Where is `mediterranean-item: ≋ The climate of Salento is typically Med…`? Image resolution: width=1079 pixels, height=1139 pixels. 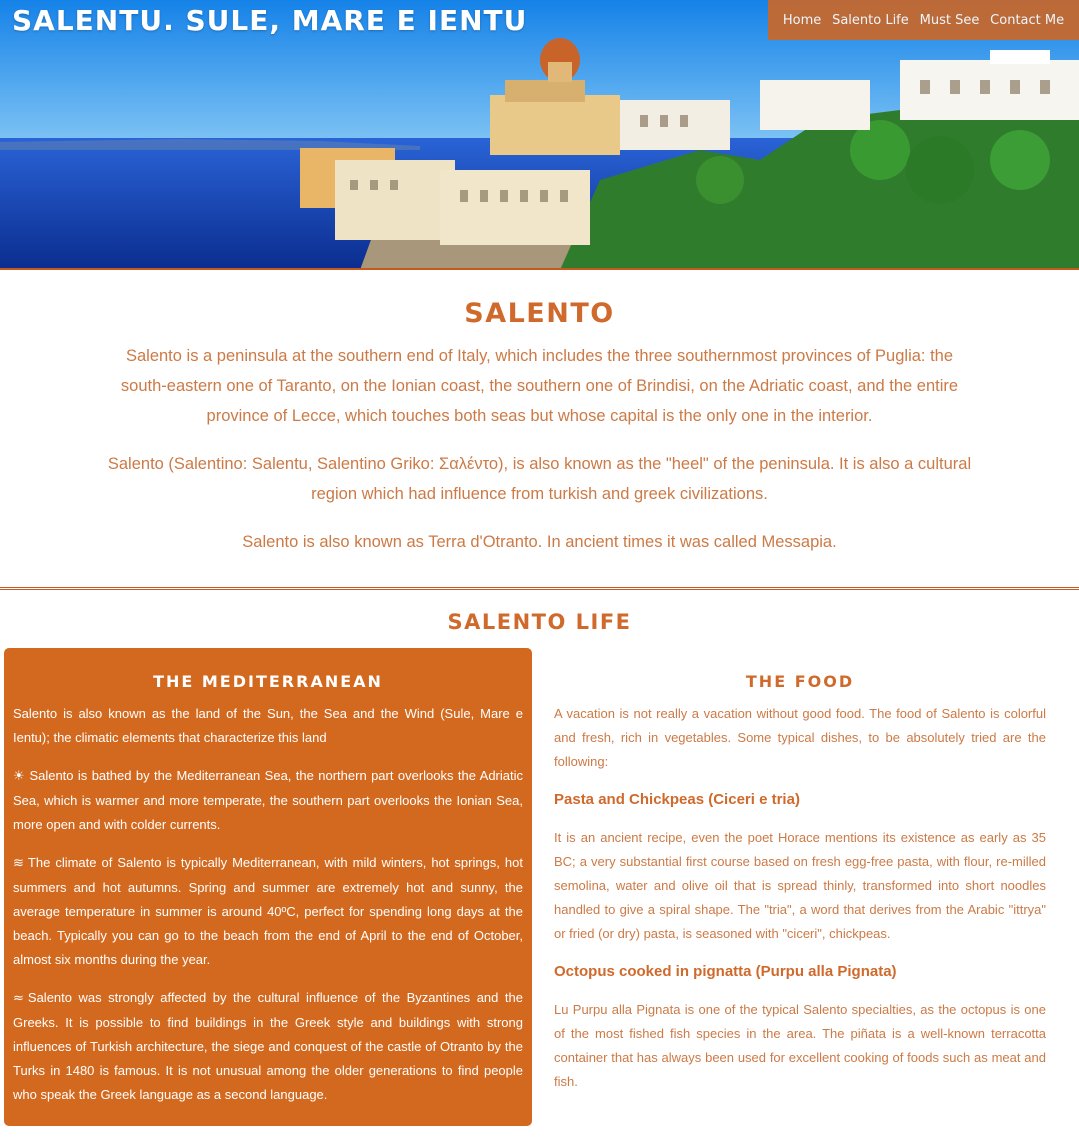 mediterranean-item: ≋ The climate of Salento is typically Med… is located at coordinates (268, 911).